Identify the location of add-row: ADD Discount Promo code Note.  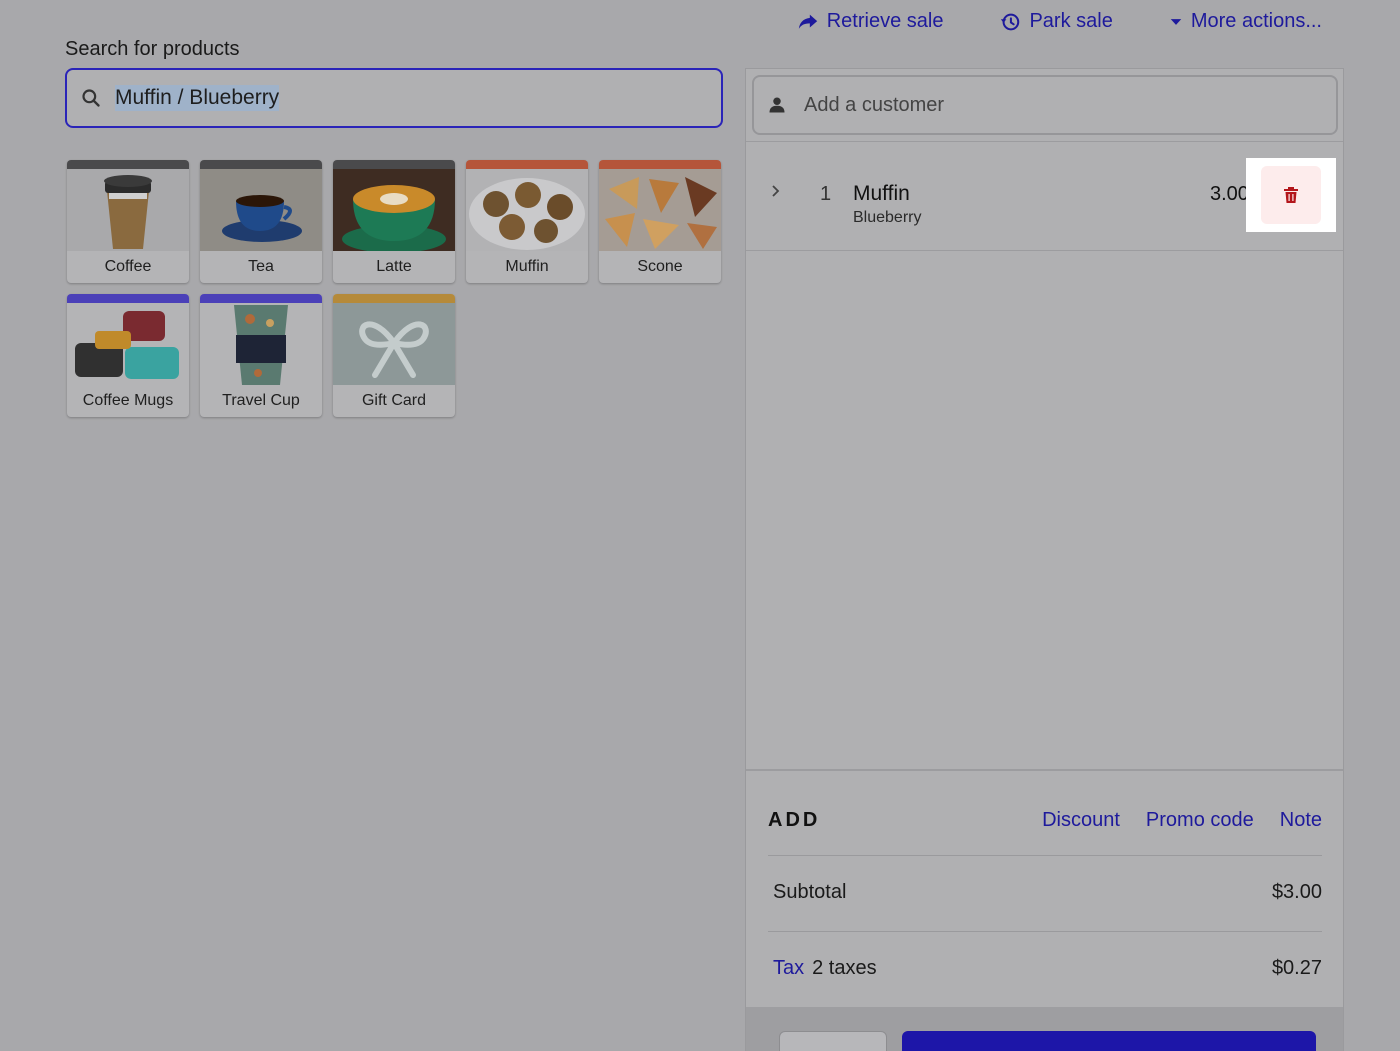
(1045, 820).